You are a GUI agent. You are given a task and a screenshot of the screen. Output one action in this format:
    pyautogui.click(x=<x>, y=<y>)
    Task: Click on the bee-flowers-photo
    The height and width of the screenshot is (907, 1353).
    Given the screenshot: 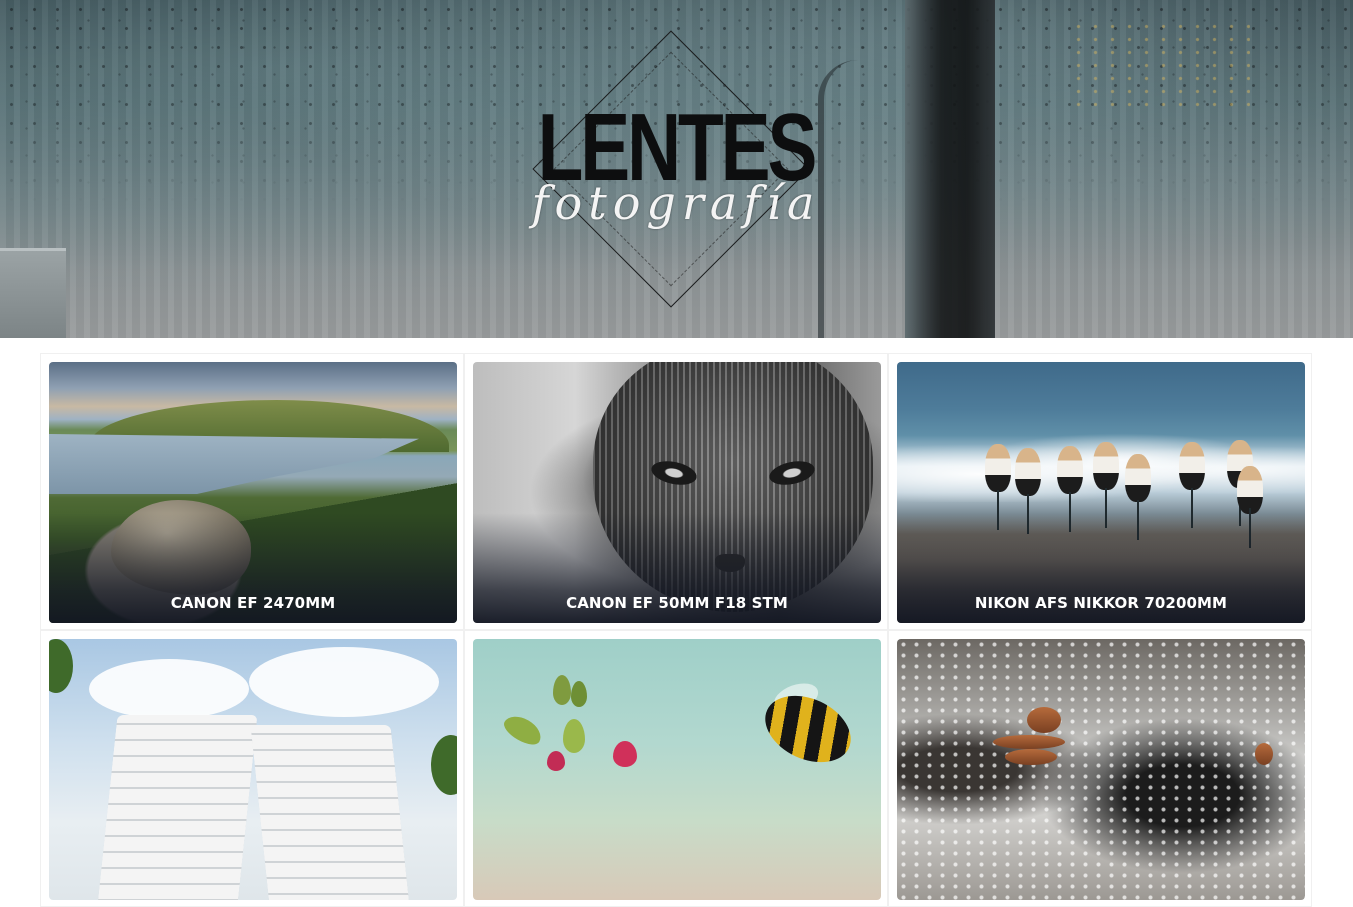 What is the action you would take?
    pyautogui.click(x=677, y=769)
    